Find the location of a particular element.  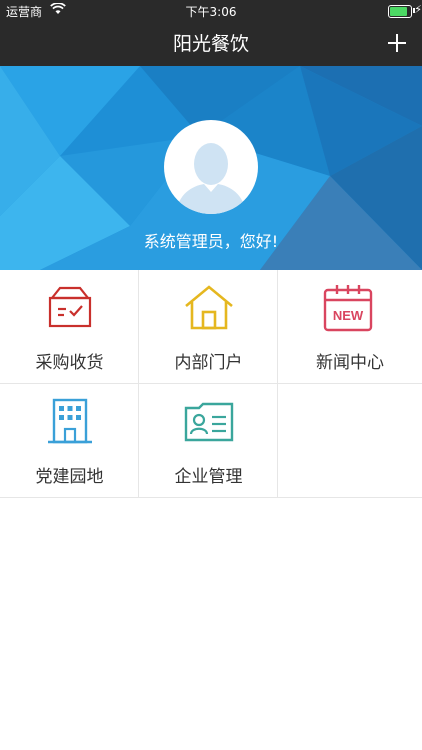

plus-icon is located at coordinates (397, 43).